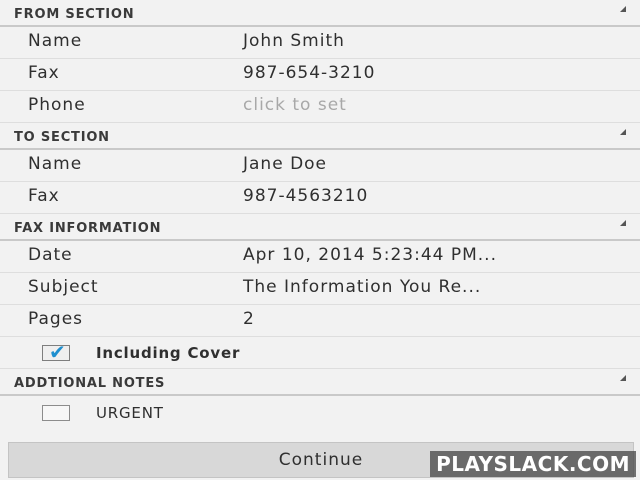 This screenshot has width=640, height=480. I want to click on urgent-checkbox, so click(56, 413).